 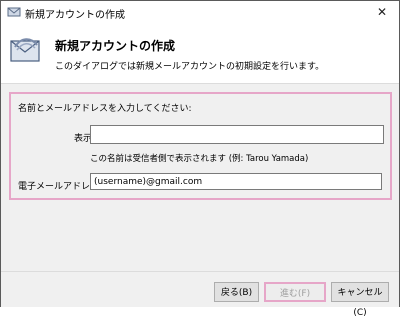 I want to click on next-button: 進む(F), so click(x=295, y=292).